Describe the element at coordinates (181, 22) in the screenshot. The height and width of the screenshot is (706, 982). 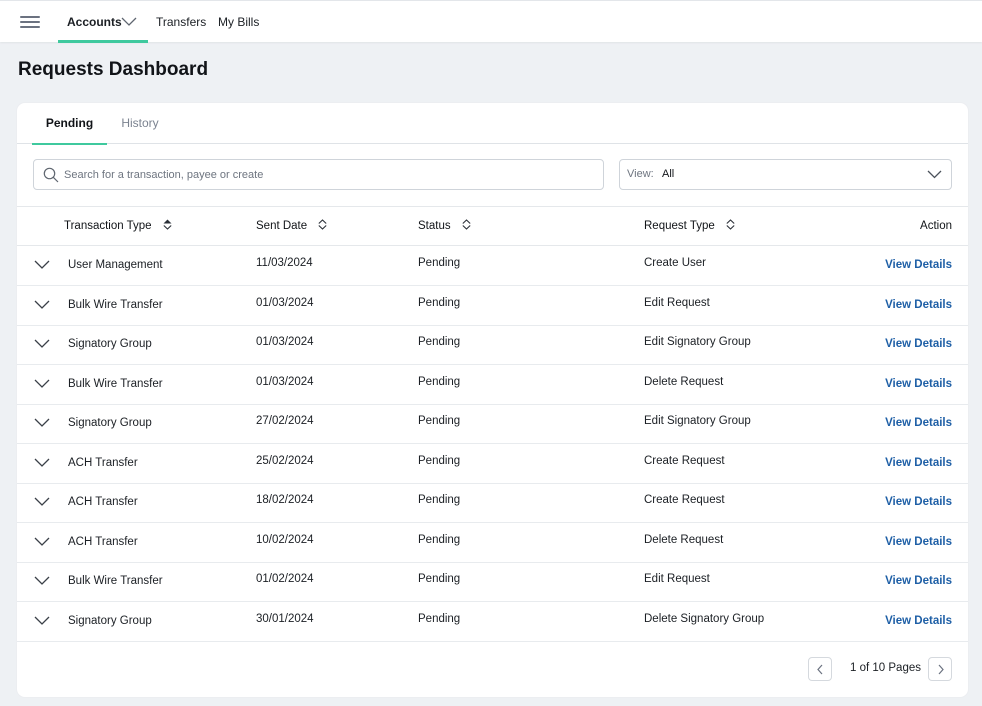
I see `nav-transfers: Transfers` at that location.